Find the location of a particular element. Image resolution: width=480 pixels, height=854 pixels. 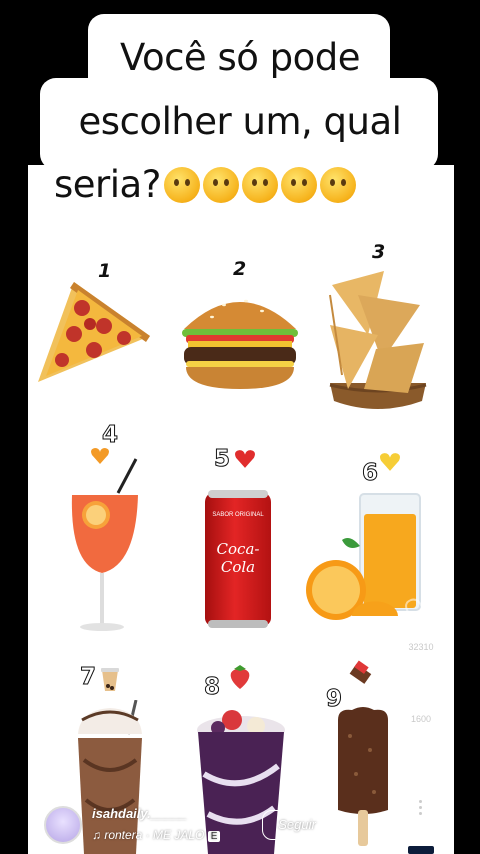

title-line-3: seria? is located at coordinates (205, 184).